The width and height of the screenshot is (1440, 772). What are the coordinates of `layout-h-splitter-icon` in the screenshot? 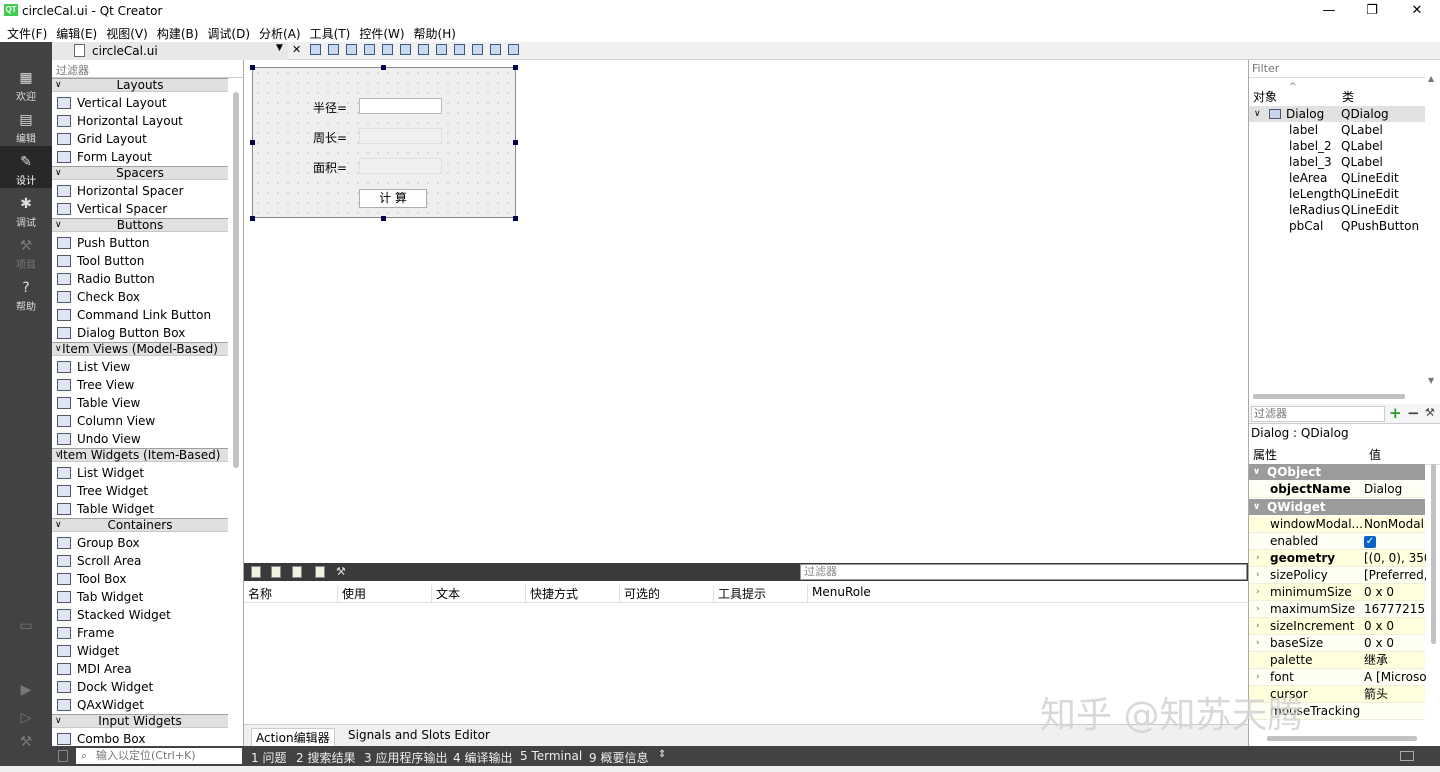 It's located at (423, 49).